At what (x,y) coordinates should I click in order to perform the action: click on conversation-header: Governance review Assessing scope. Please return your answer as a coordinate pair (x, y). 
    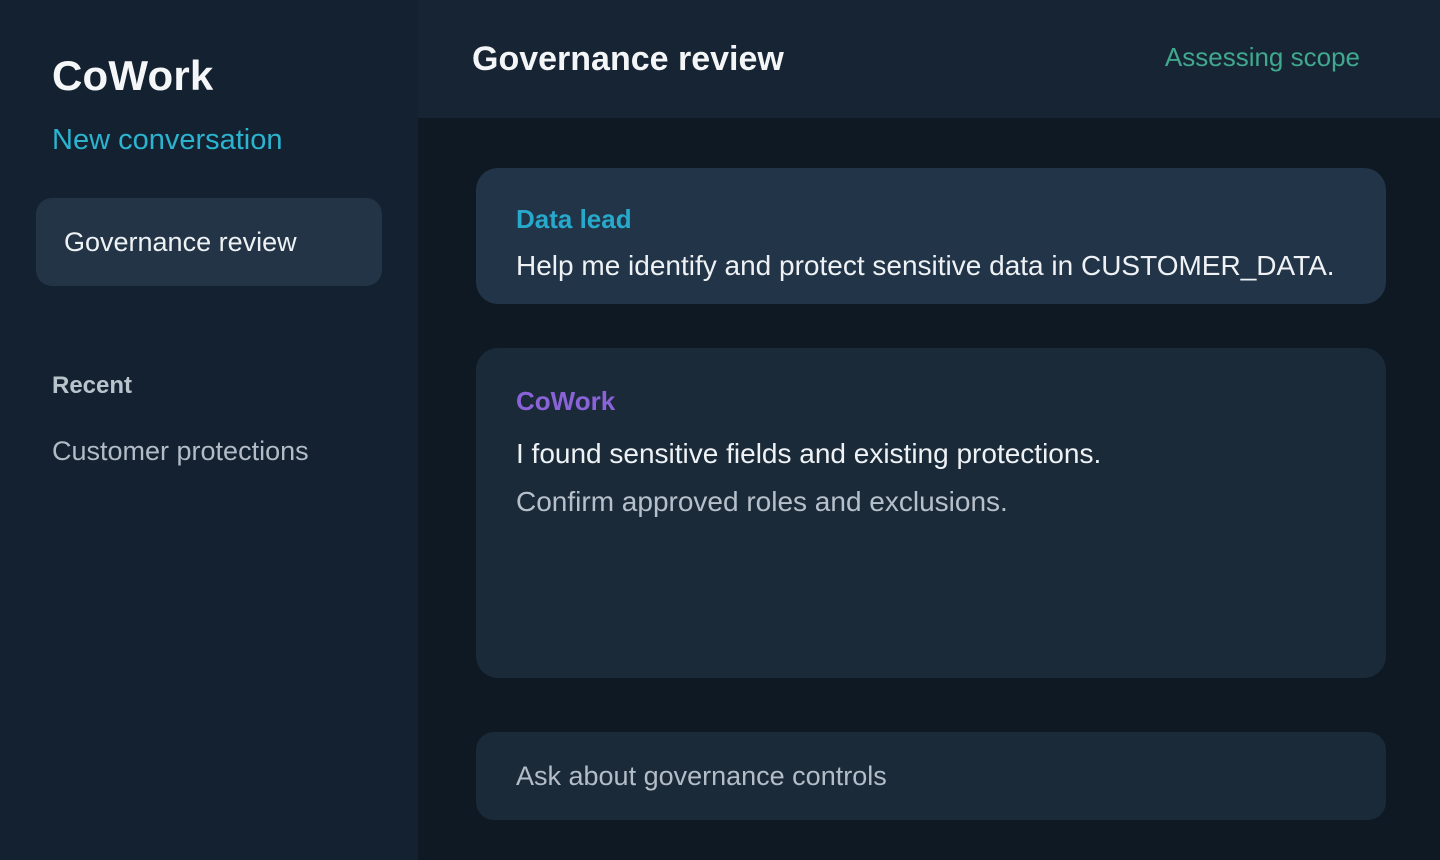
    Looking at the image, I should click on (929, 59).